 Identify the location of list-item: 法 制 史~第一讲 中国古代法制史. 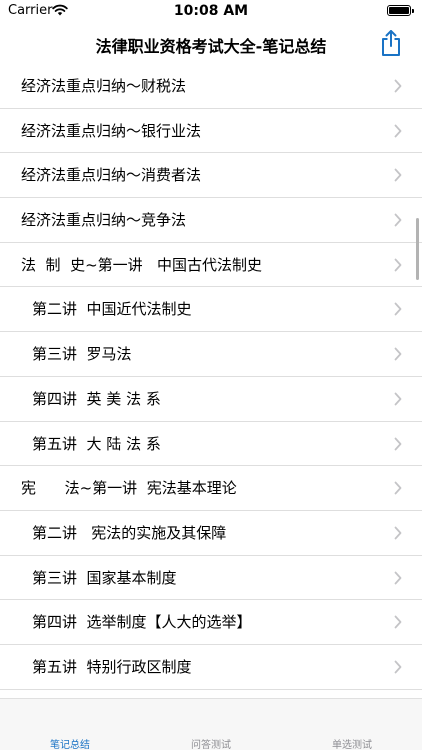
(211, 265).